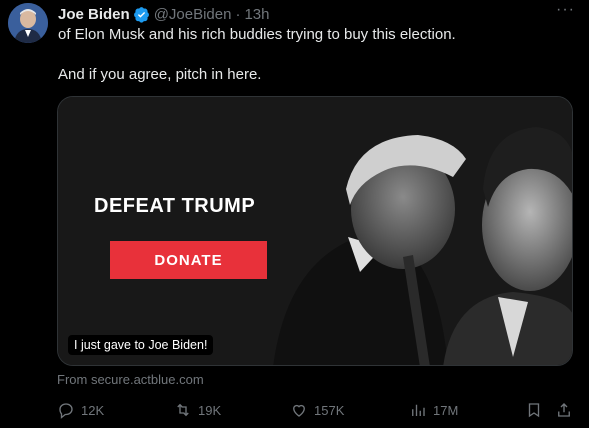 This screenshot has width=589, height=428. Describe the element at coordinates (418, 410) in the screenshot. I see `views-icon` at that location.